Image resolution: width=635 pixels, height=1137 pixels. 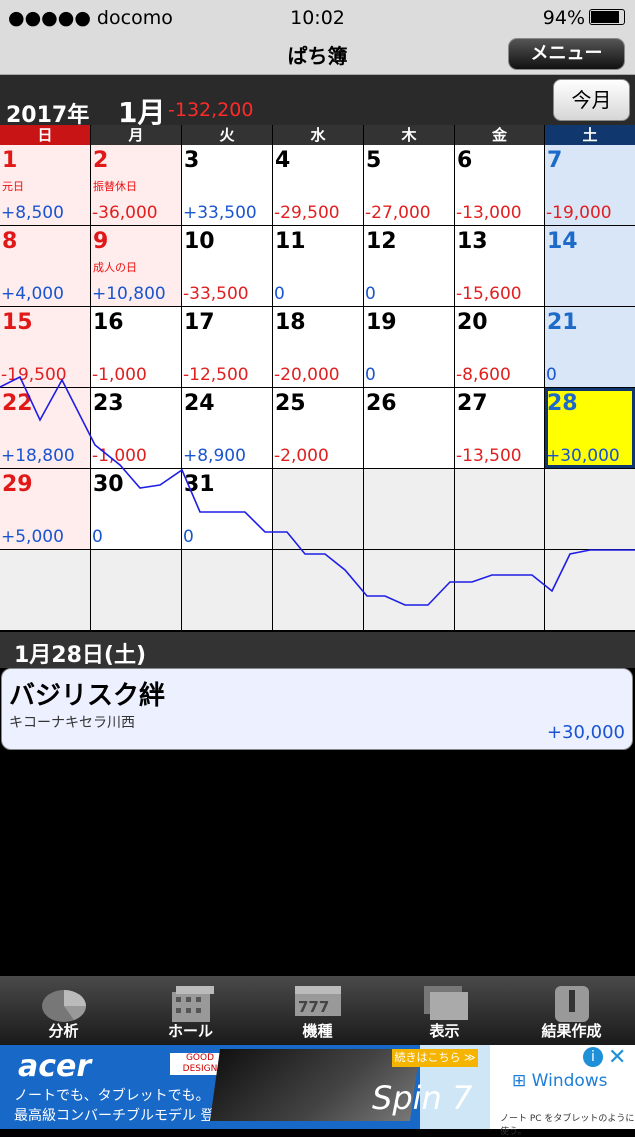 I want to click on tab-create-result: 結果作成, so click(x=571, y=1010).